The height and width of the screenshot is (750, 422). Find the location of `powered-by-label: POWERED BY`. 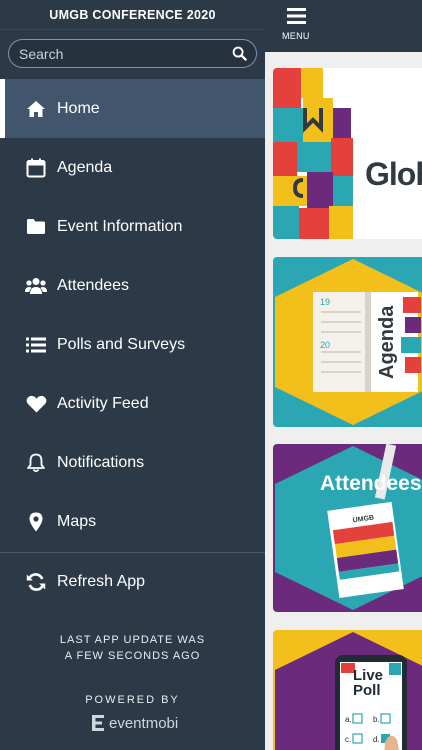

powered-by-label: POWERED BY is located at coordinates (132, 700).